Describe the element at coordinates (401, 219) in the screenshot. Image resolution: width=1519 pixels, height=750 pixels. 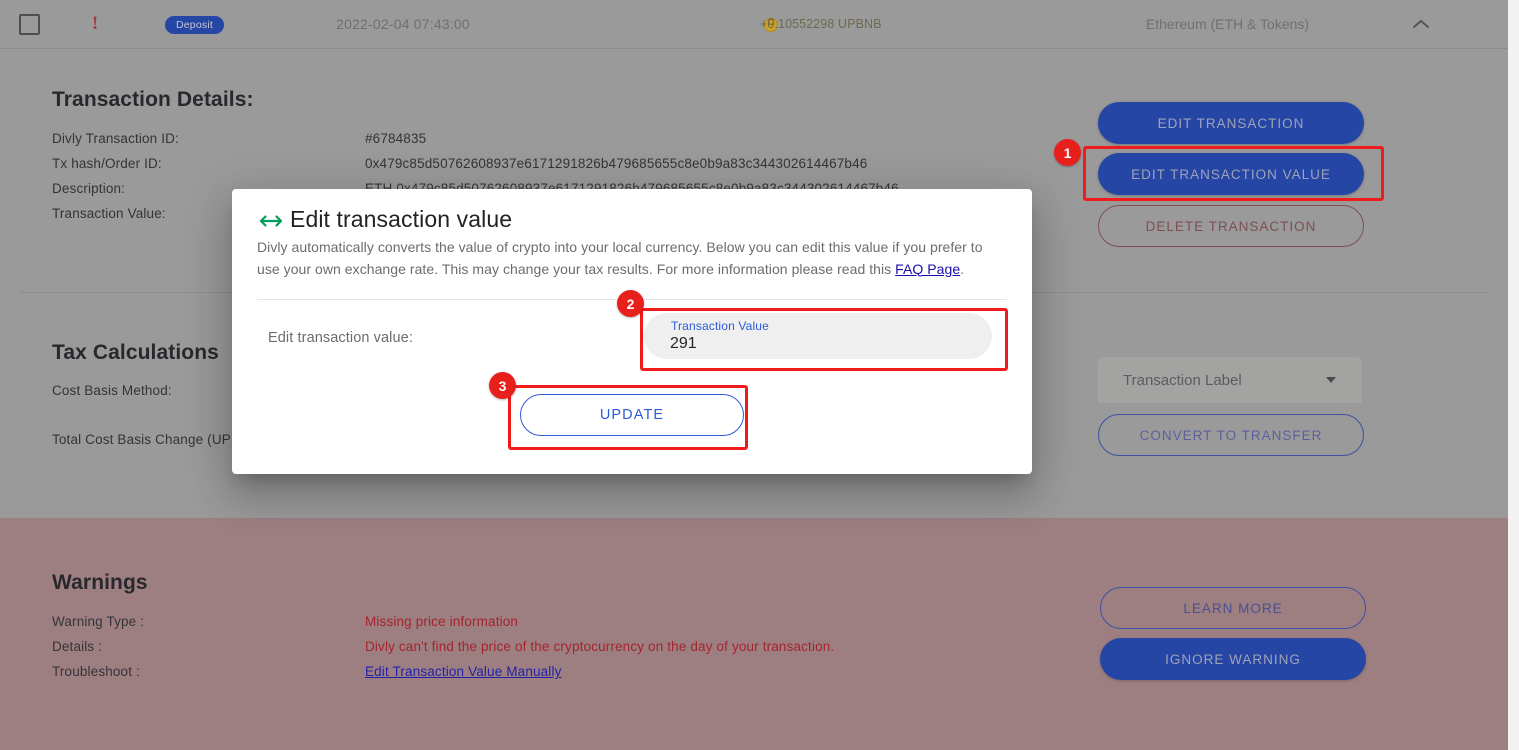
I see `dialog-title: Edit transaction value` at that location.